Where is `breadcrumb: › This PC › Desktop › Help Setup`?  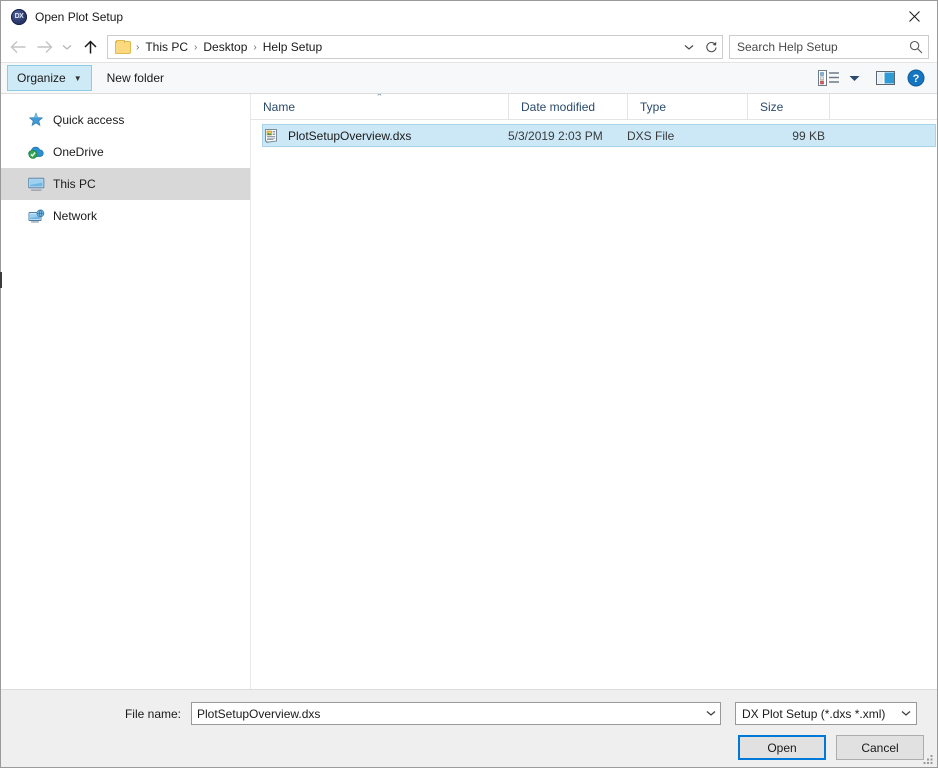
breadcrumb: › This PC › Desktop › Help Setup is located at coordinates (415, 47).